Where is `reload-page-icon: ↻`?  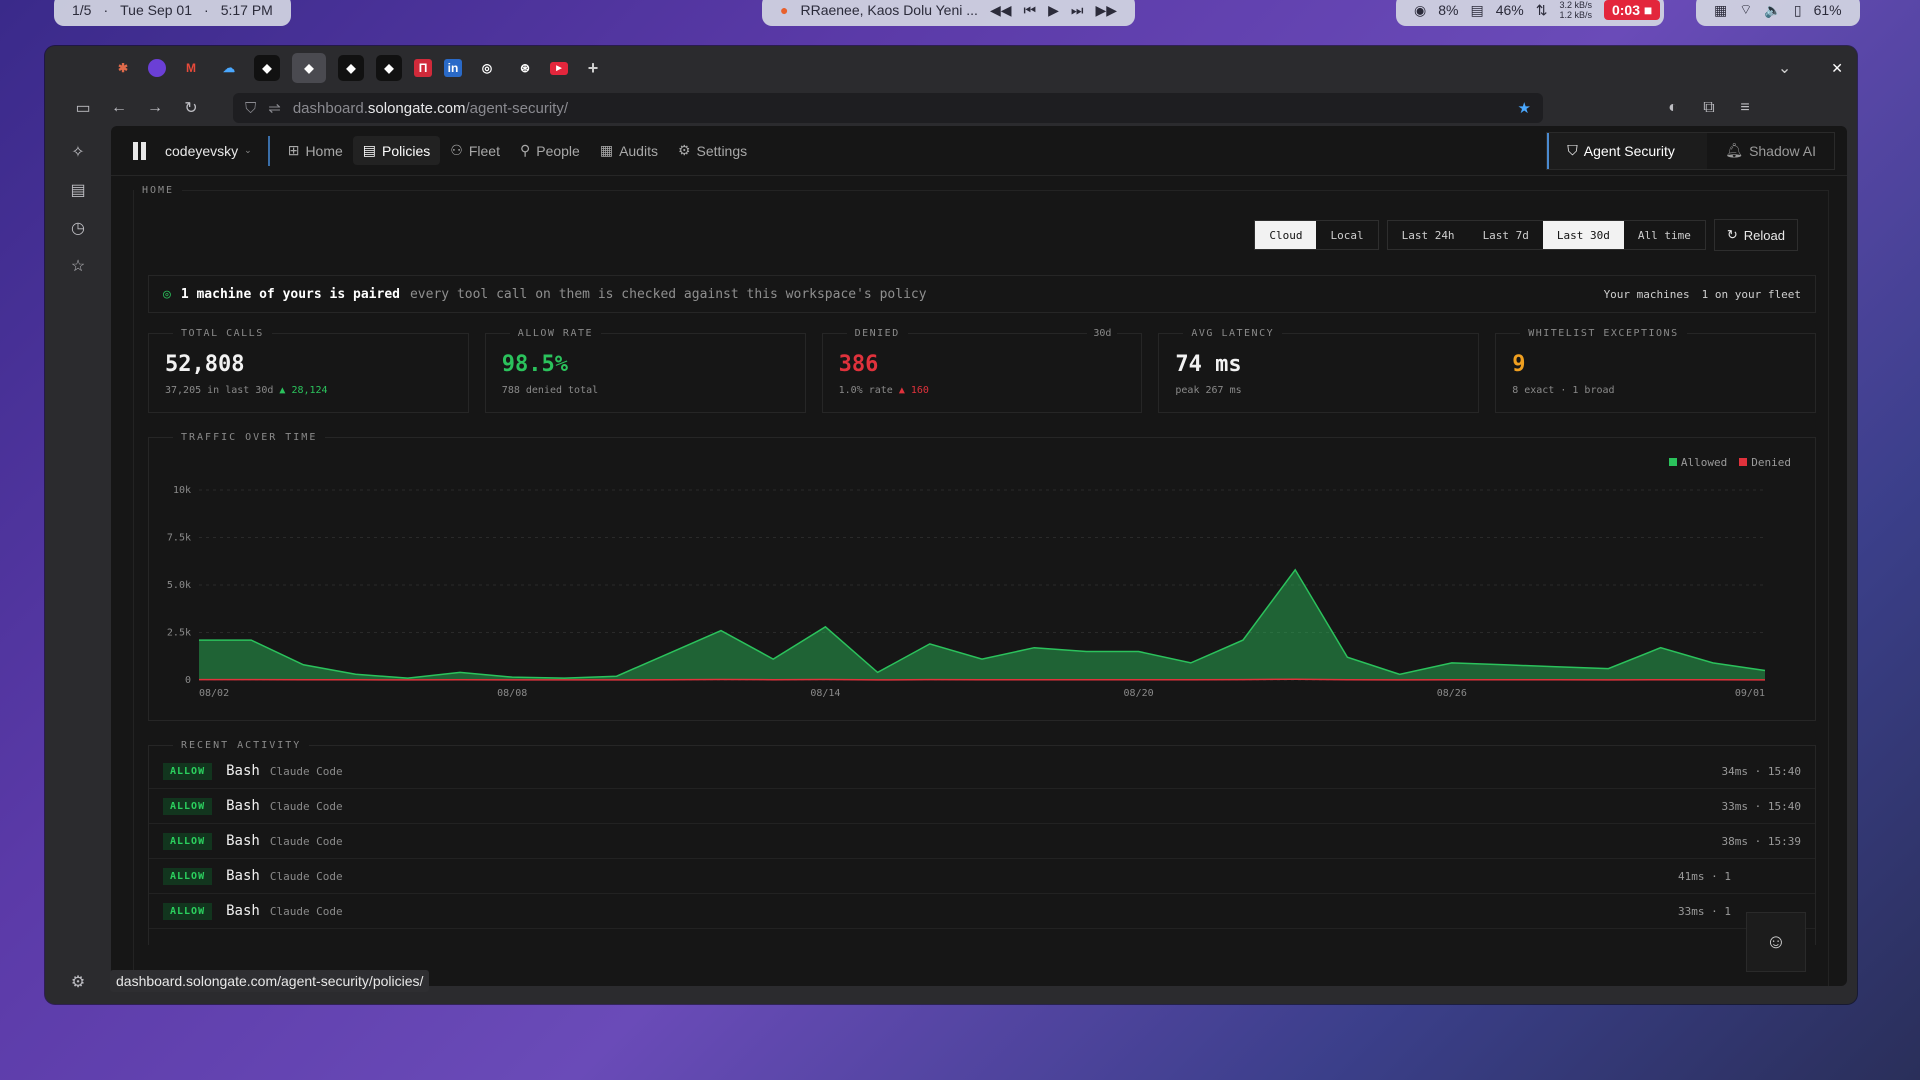
reload-page-icon: ↻ is located at coordinates (191, 108).